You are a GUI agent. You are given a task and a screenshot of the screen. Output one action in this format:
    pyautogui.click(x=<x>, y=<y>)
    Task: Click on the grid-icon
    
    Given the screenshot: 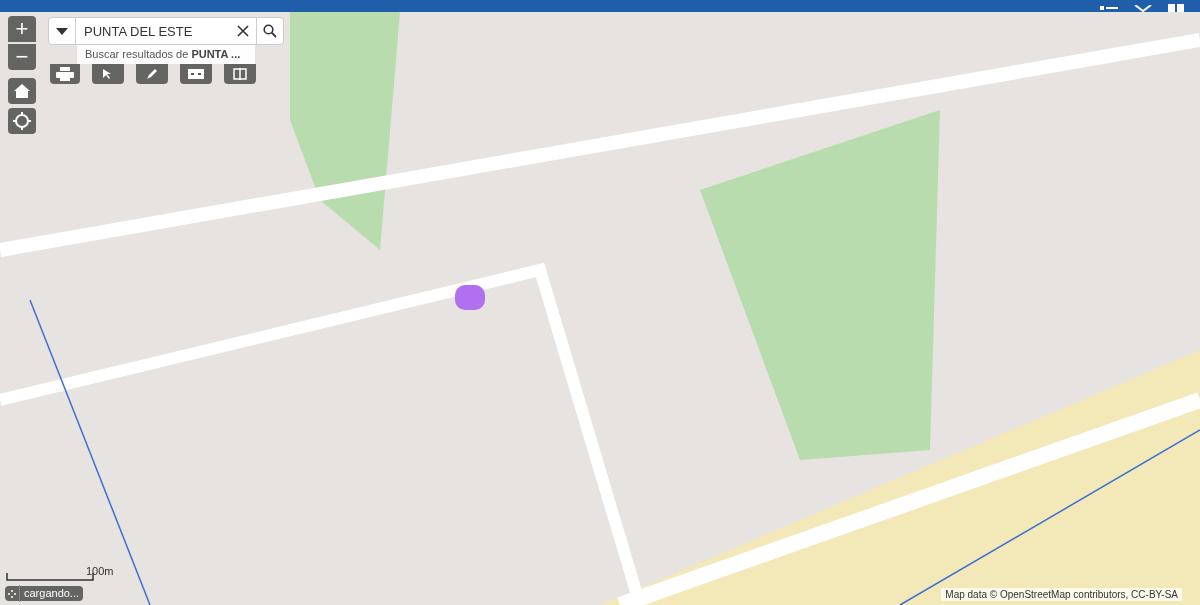 What is the action you would take?
    pyautogui.click(x=1176, y=8)
    